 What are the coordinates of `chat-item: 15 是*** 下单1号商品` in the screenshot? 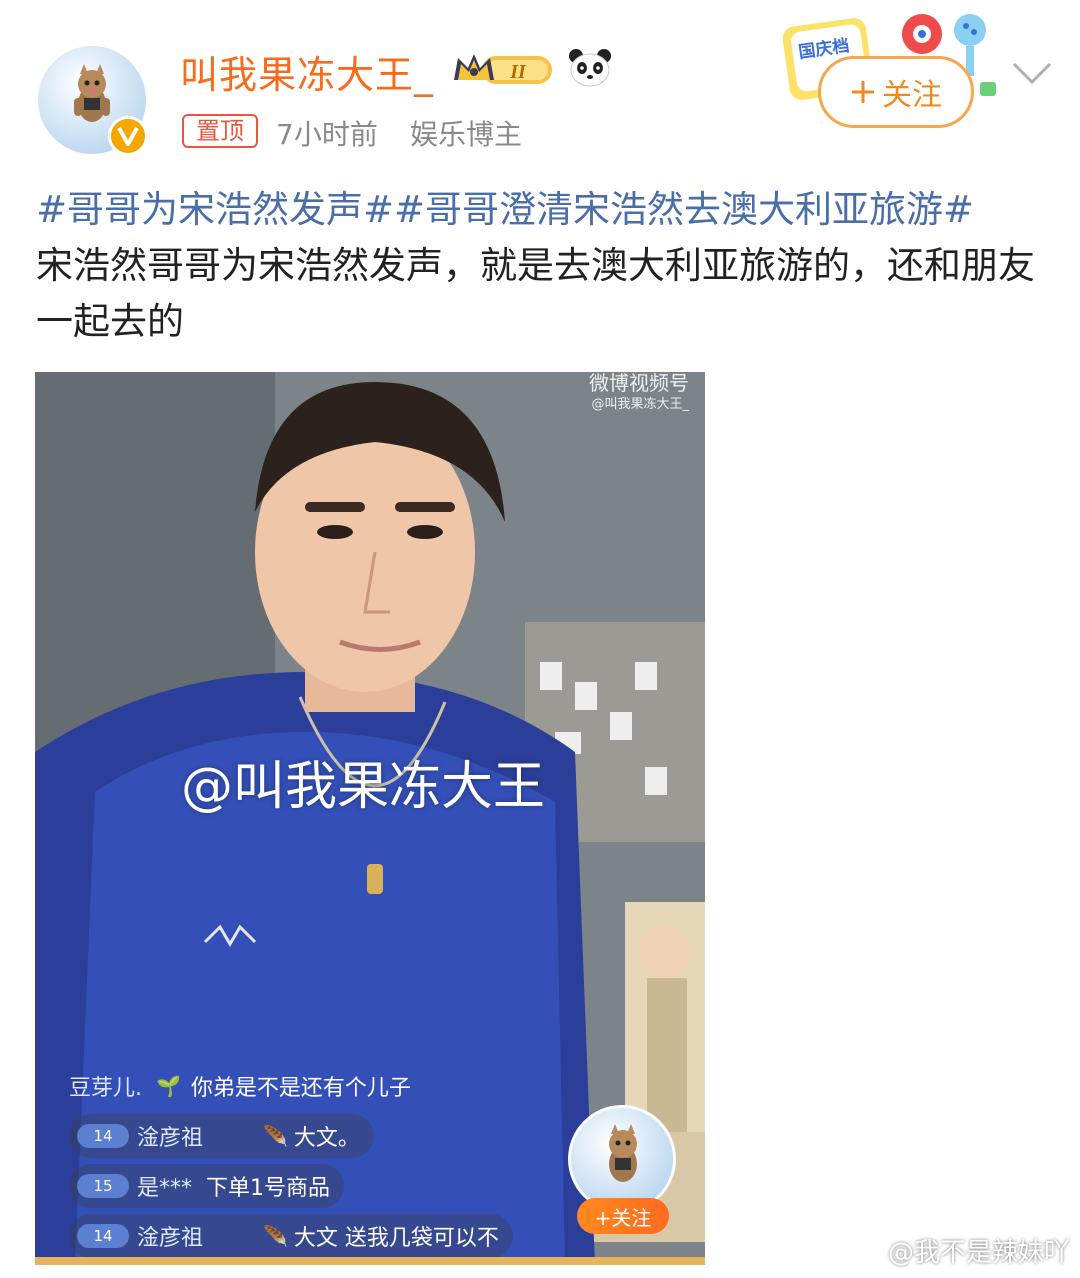 It's located at (207, 1186).